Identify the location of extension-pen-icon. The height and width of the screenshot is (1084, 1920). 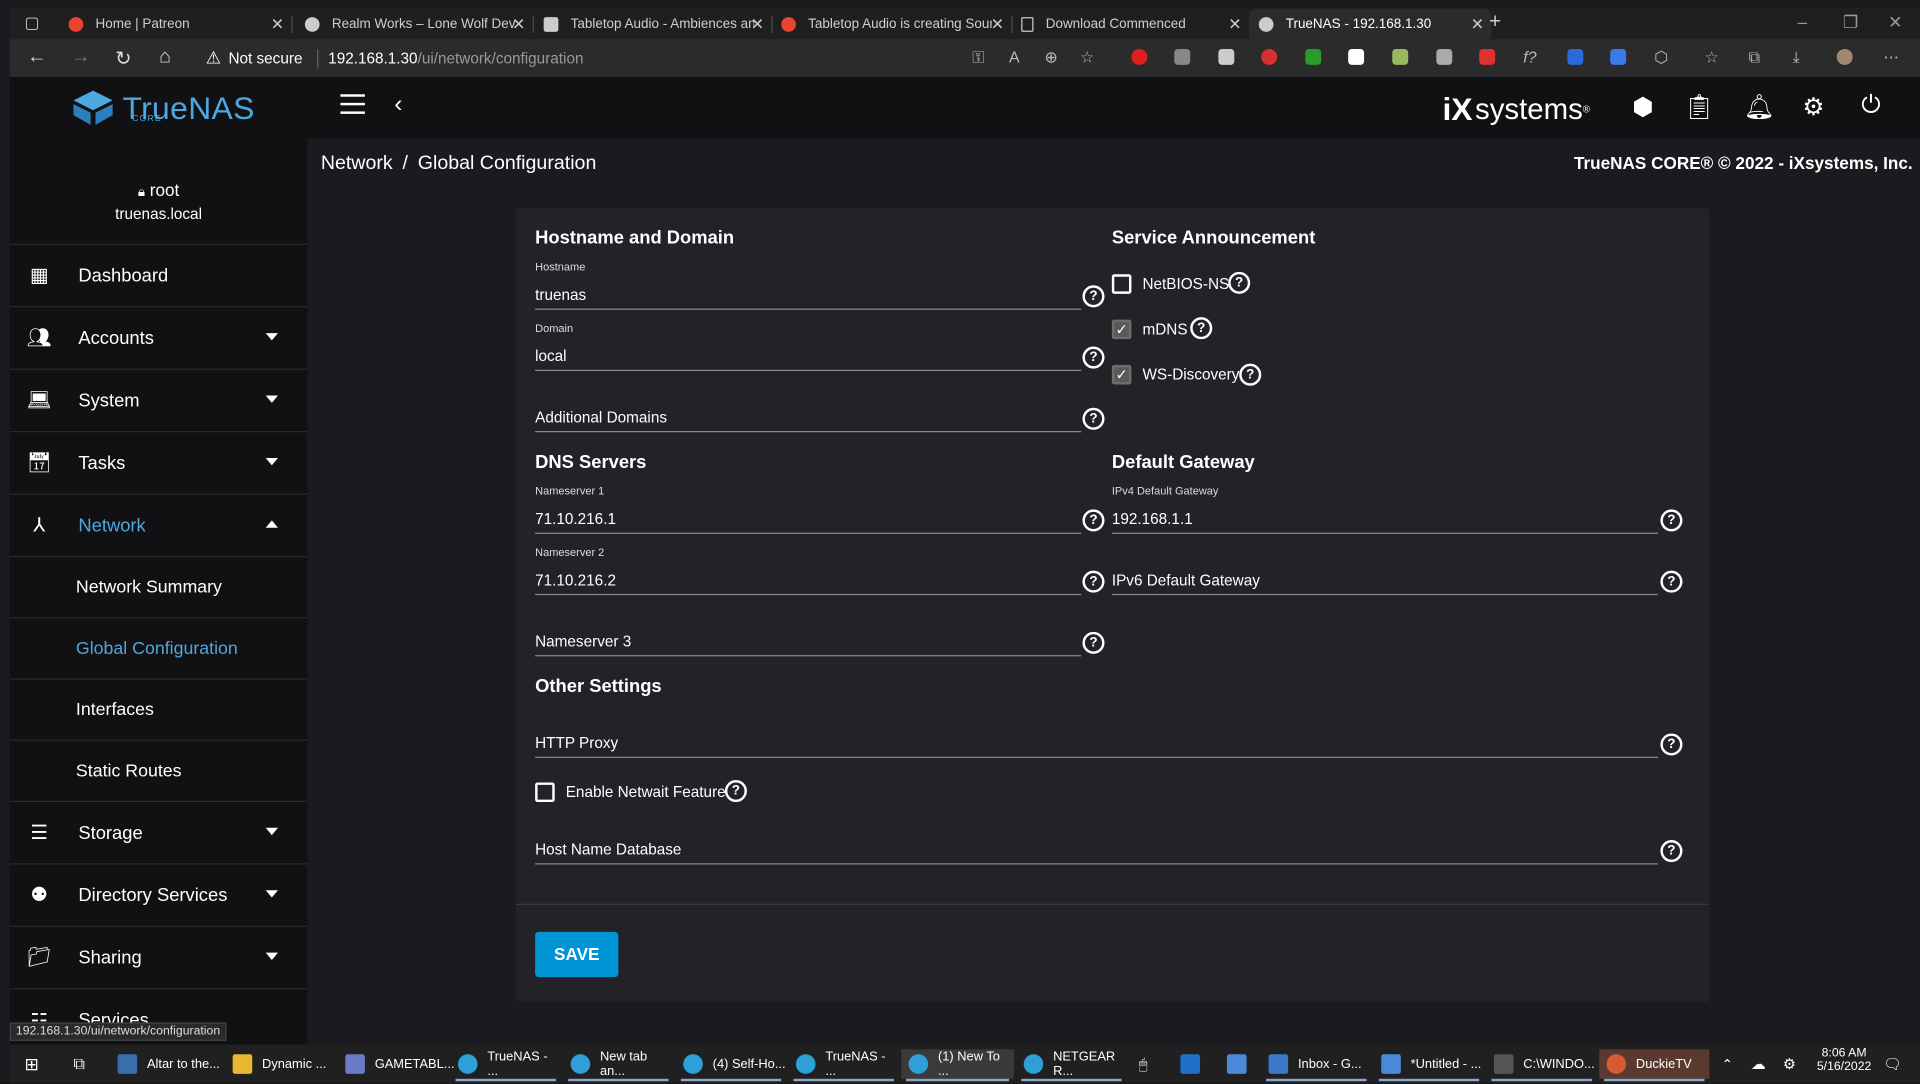
(1487, 56).